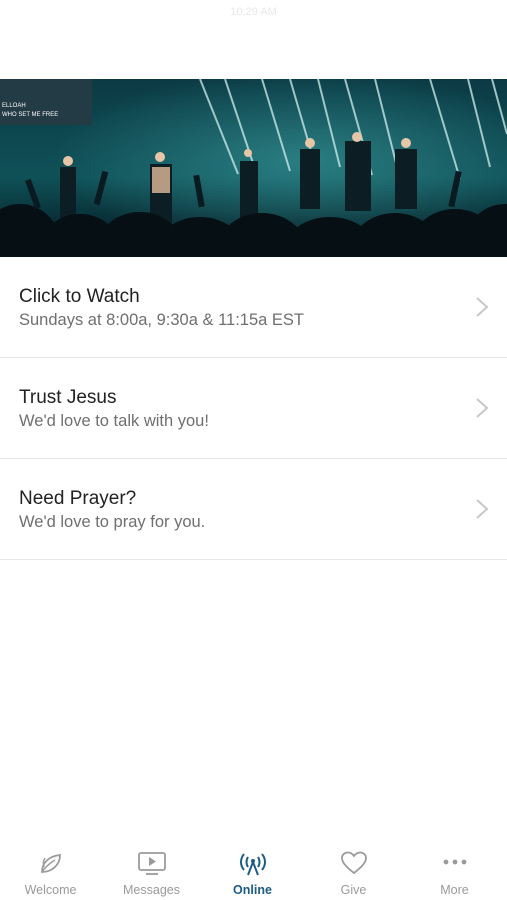 The width and height of the screenshot is (507, 900). What do you see at coordinates (252, 890) in the screenshot?
I see `tab-label: Online` at bounding box center [252, 890].